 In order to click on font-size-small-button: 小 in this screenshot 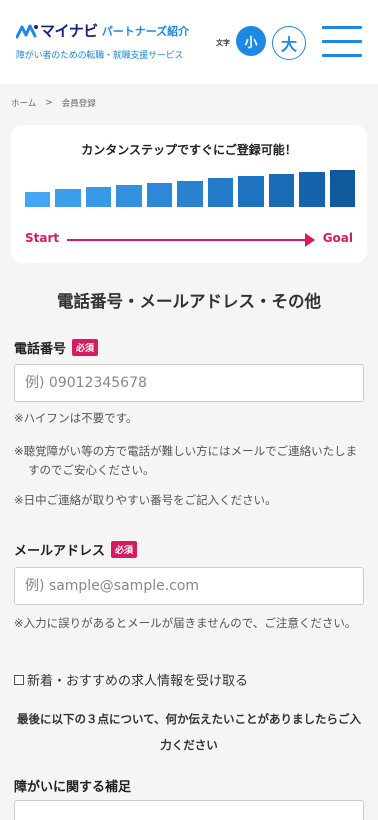, I will do `click(251, 41)`.